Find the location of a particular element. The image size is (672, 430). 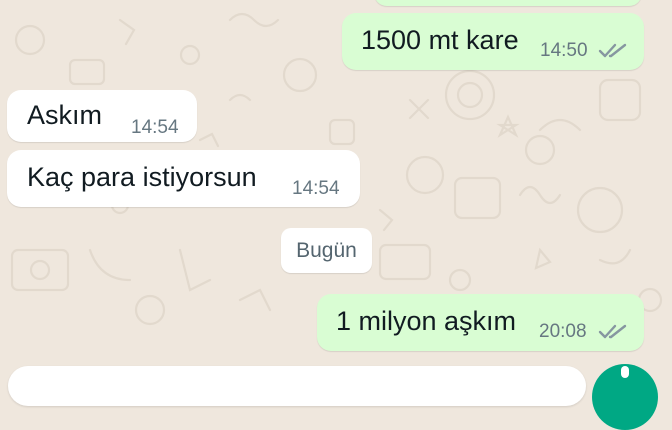

message-time: 20:08 is located at coordinates (563, 331).